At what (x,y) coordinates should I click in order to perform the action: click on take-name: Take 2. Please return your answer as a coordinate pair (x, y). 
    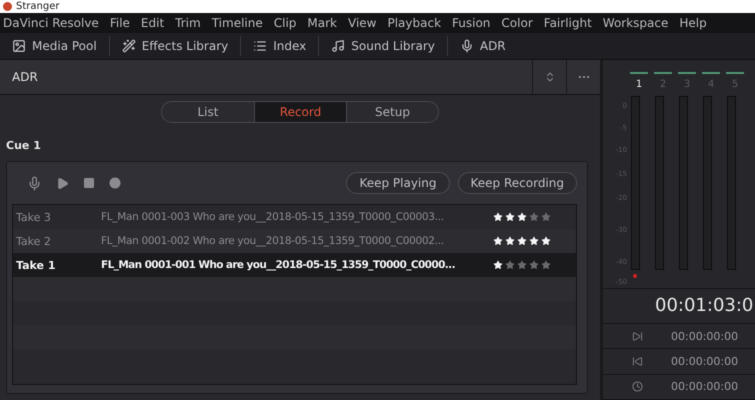
    Looking at the image, I should click on (33, 241).